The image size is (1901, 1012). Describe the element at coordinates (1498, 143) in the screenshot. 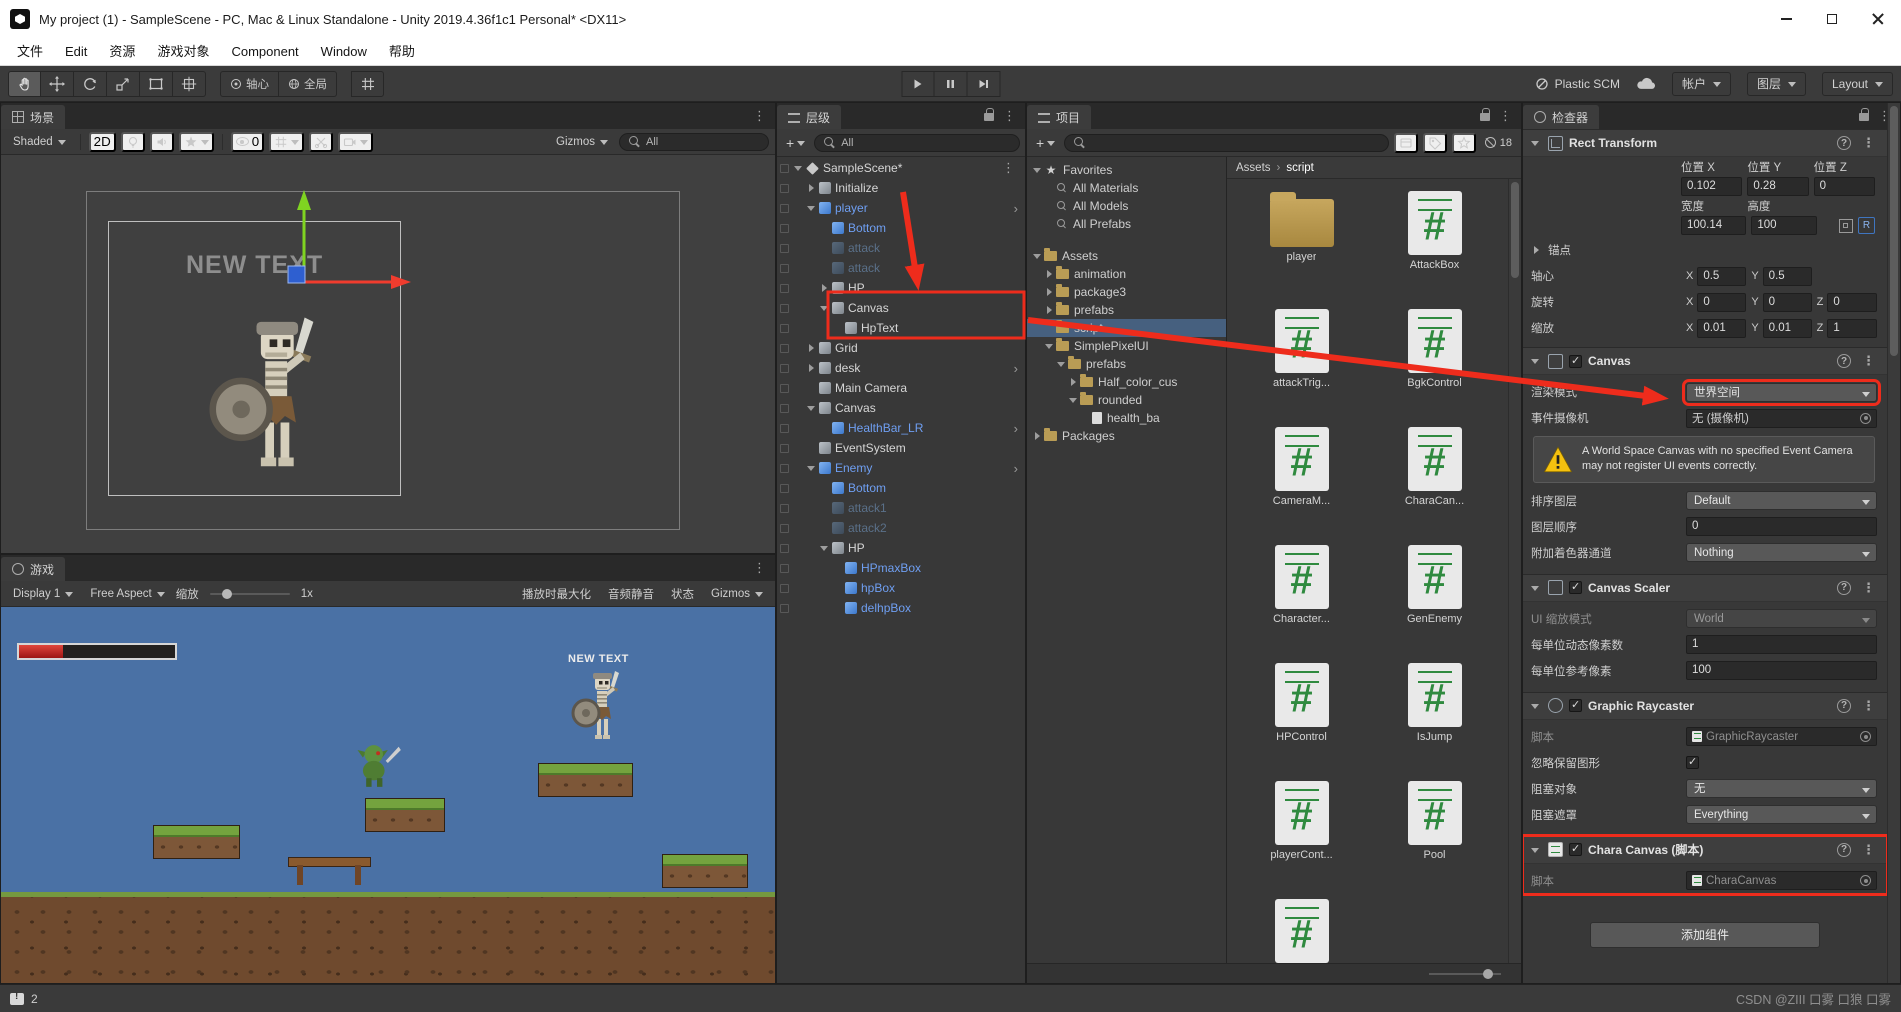

I see `hidden-packages-count: 18` at that location.